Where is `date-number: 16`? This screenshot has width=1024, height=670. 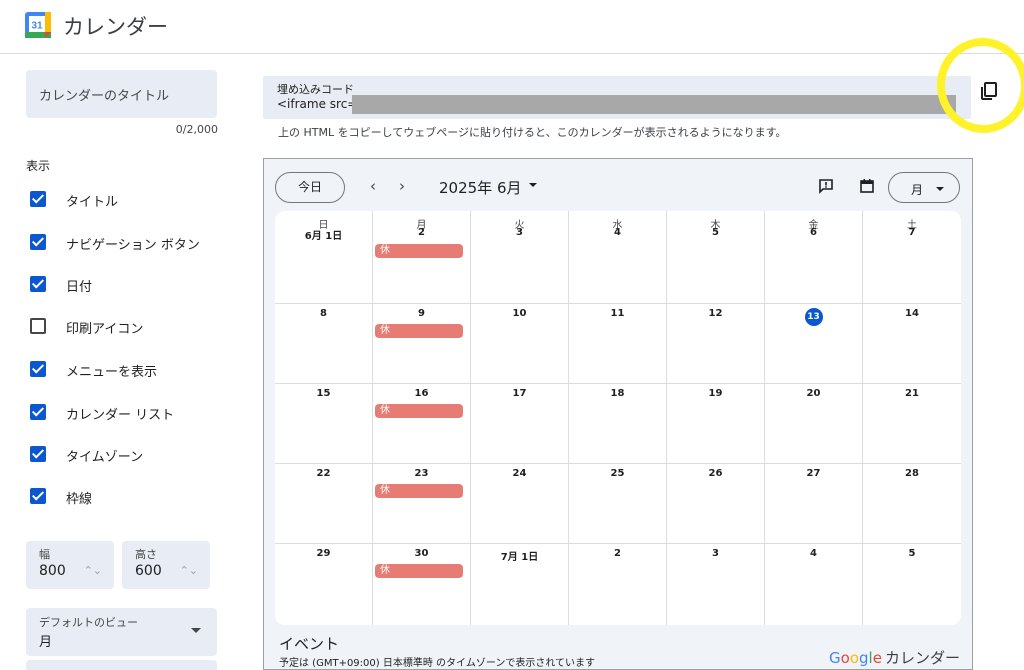
date-number: 16 is located at coordinates (421, 393).